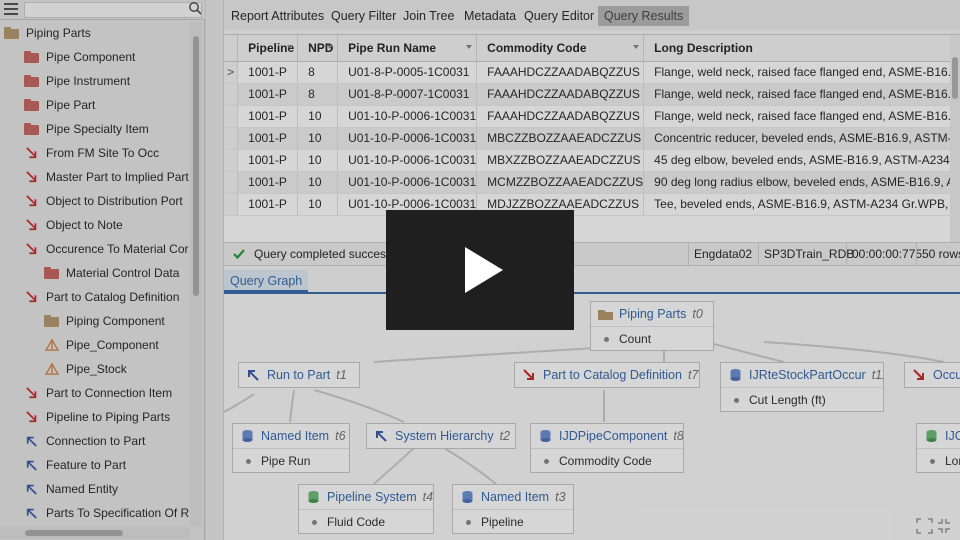 Image resolution: width=960 pixels, height=540 pixels. I want to click on play-icon, so click(484, 270).